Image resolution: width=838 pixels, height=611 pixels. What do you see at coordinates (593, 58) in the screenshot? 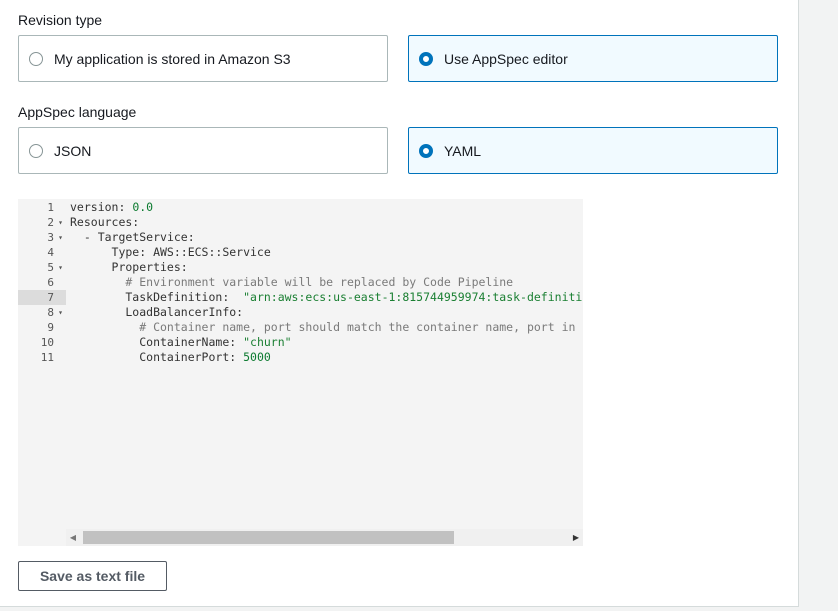
I see `revision-option-appspec-editor: Use AppSpec editor` at bounding box center [593, 58].